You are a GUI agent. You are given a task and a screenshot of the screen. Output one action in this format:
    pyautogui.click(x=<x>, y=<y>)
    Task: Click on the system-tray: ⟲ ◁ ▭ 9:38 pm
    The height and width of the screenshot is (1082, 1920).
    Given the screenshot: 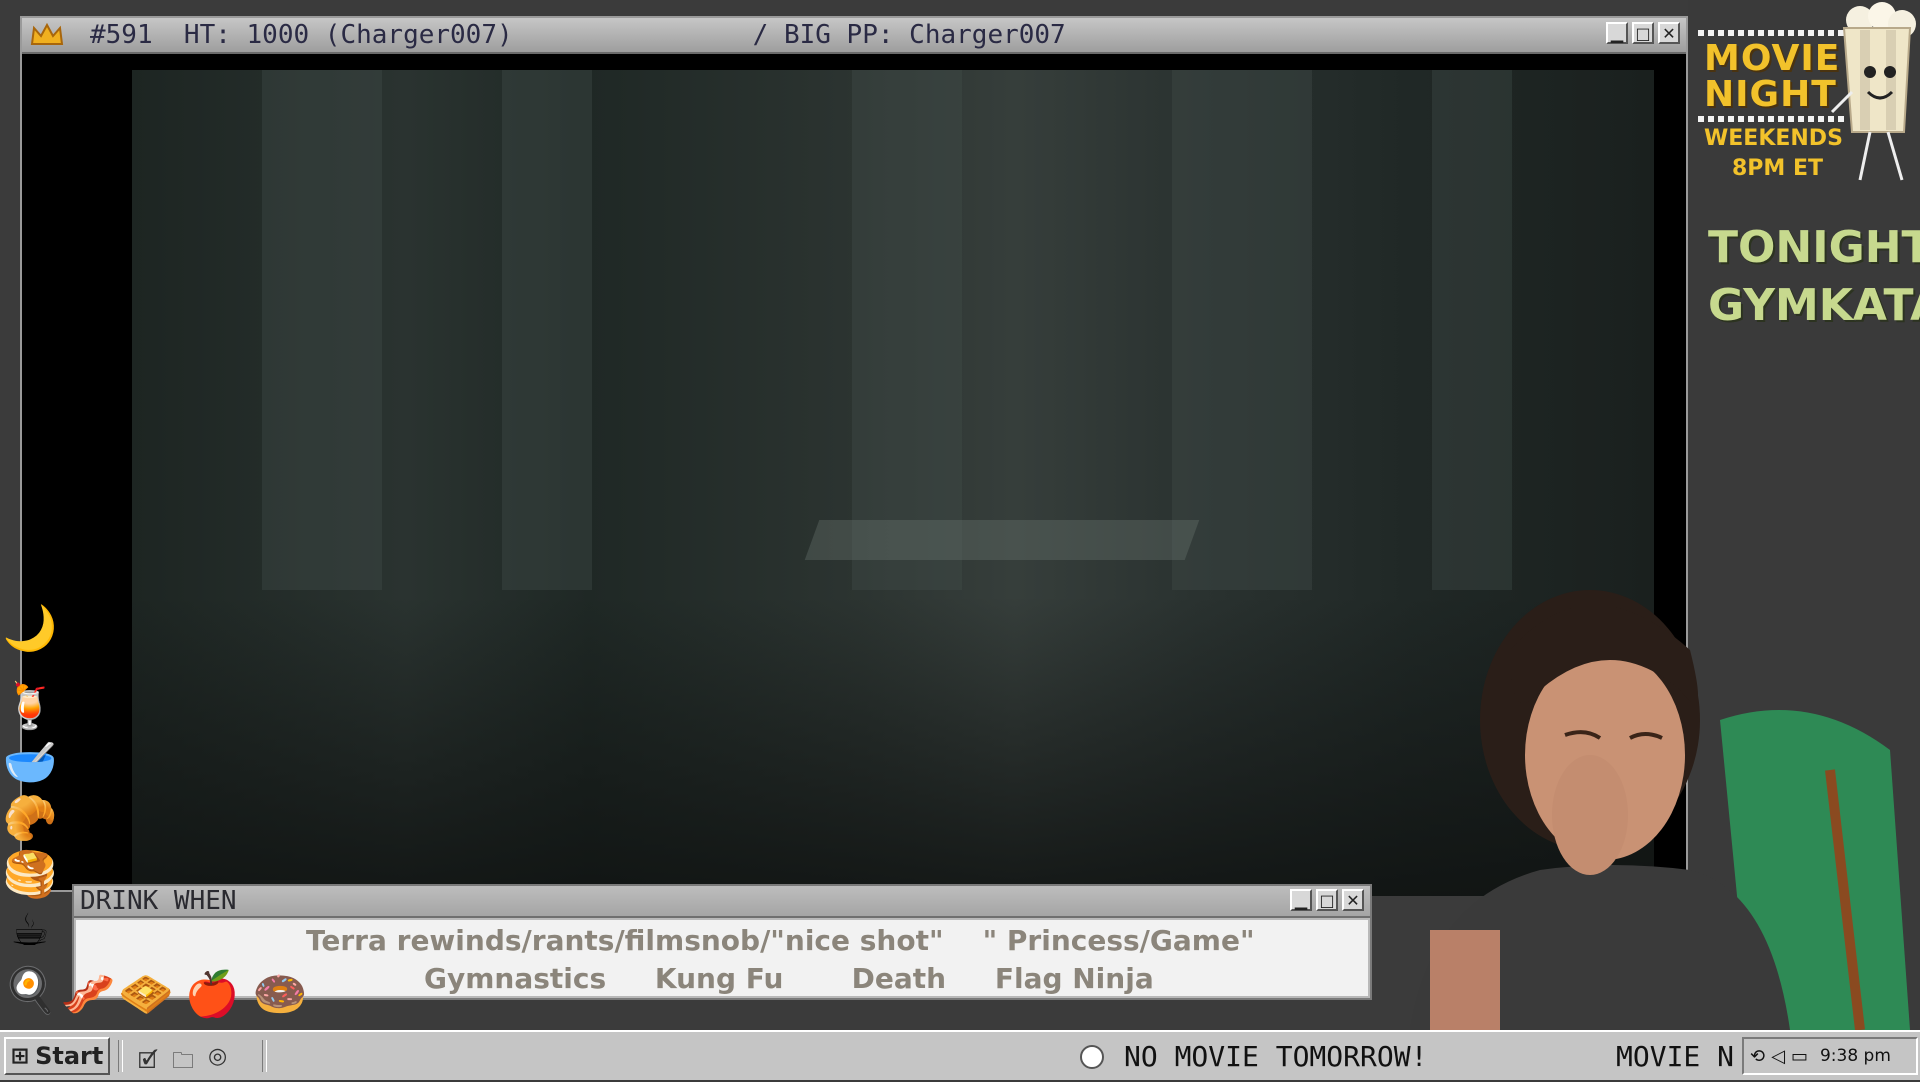 What is the action you would take?
    pyautogui.click(x=1830, y=1056)
    